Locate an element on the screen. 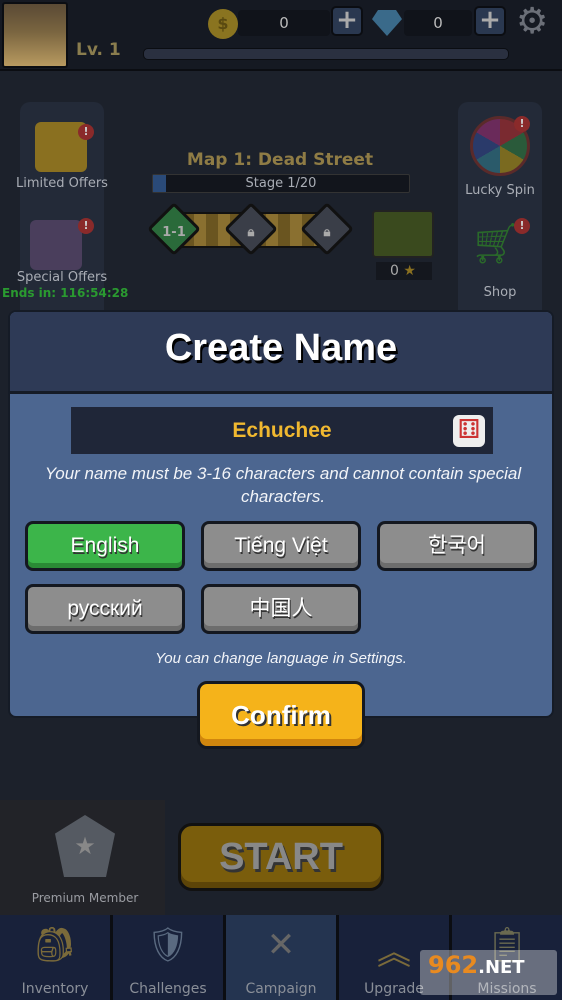 The height and width of the screenshot is (1000, 562). gem-count: 0 is located at coordinates (438, 23).